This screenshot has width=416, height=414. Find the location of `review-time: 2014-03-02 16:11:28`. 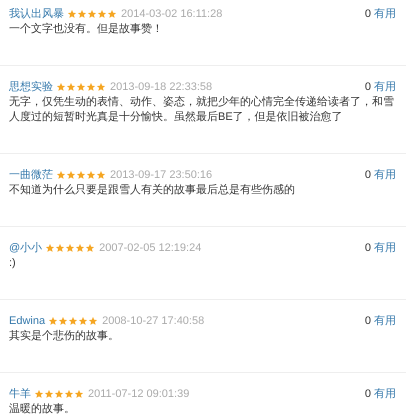

review-time: 2014-03-02 16:11:28 is located at coordinates (171, 14).